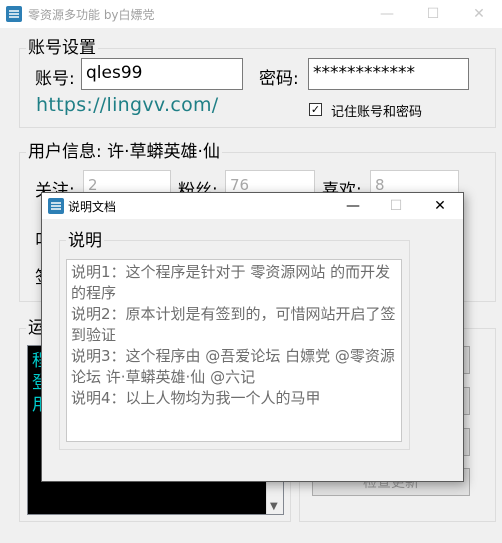 This screenshot has width=502, height=543. Describe the element at coordinates (233, 366) in the screenshot. I see `help-line: 说明3：这个程序由 @吾爱论坛 白嫖党 @零资源论坛 许·草蟒英雄·仙 @六记` at that location.